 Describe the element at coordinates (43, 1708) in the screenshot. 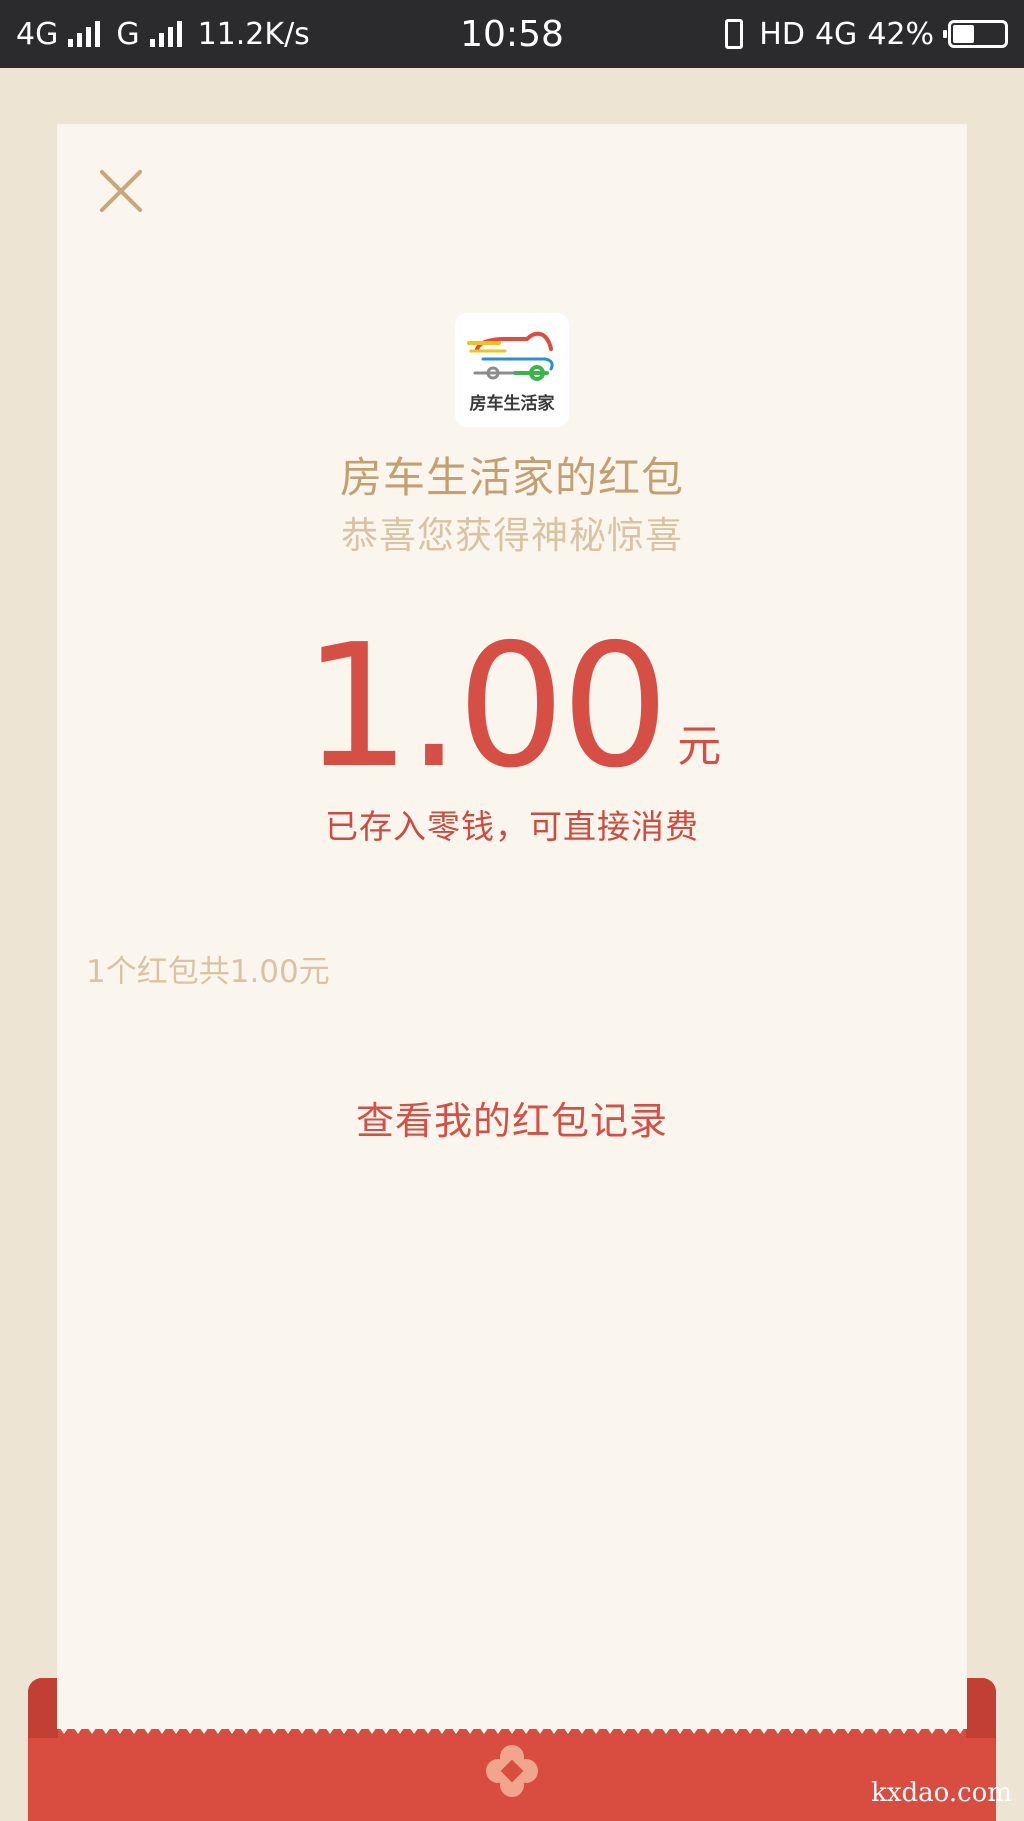

I see `envelope-shade-left` at that location.